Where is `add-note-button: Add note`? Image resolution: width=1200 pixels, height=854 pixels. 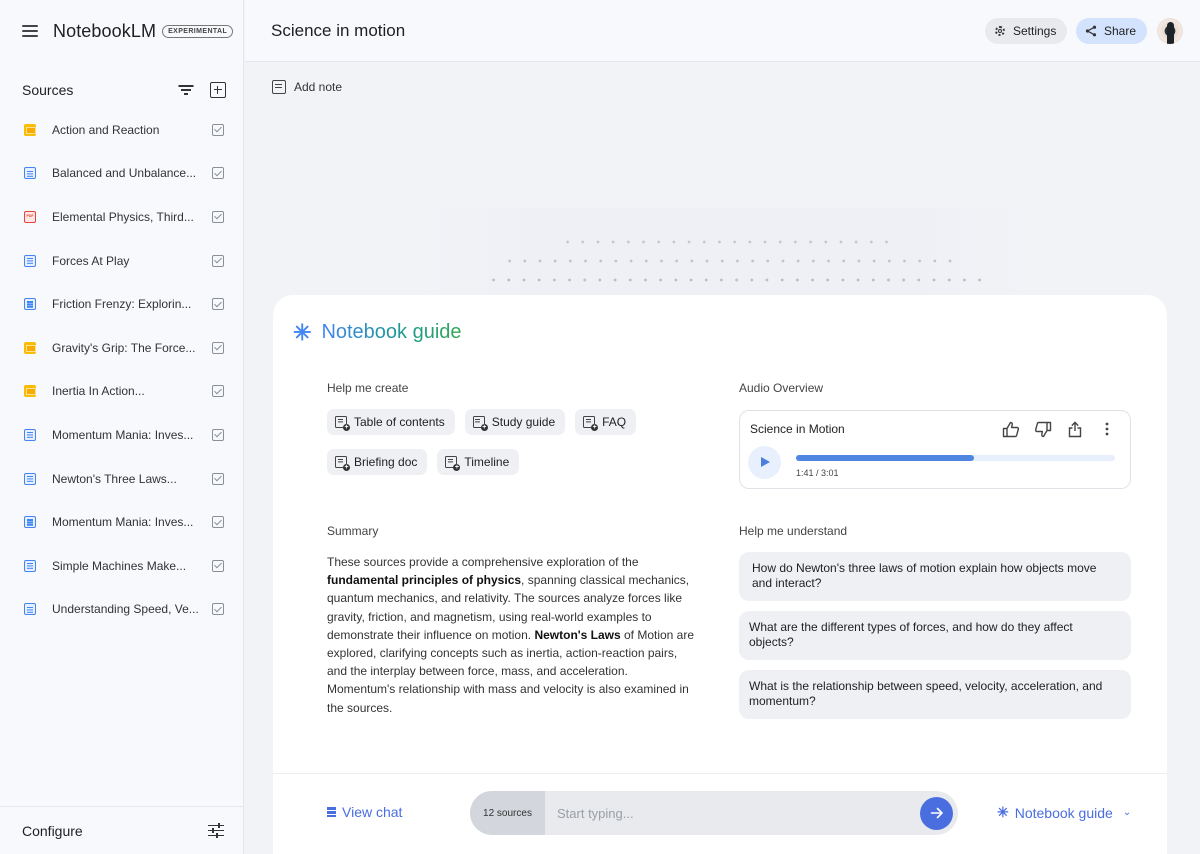
add-note-button: Add note is located at coordinates (307, 87).